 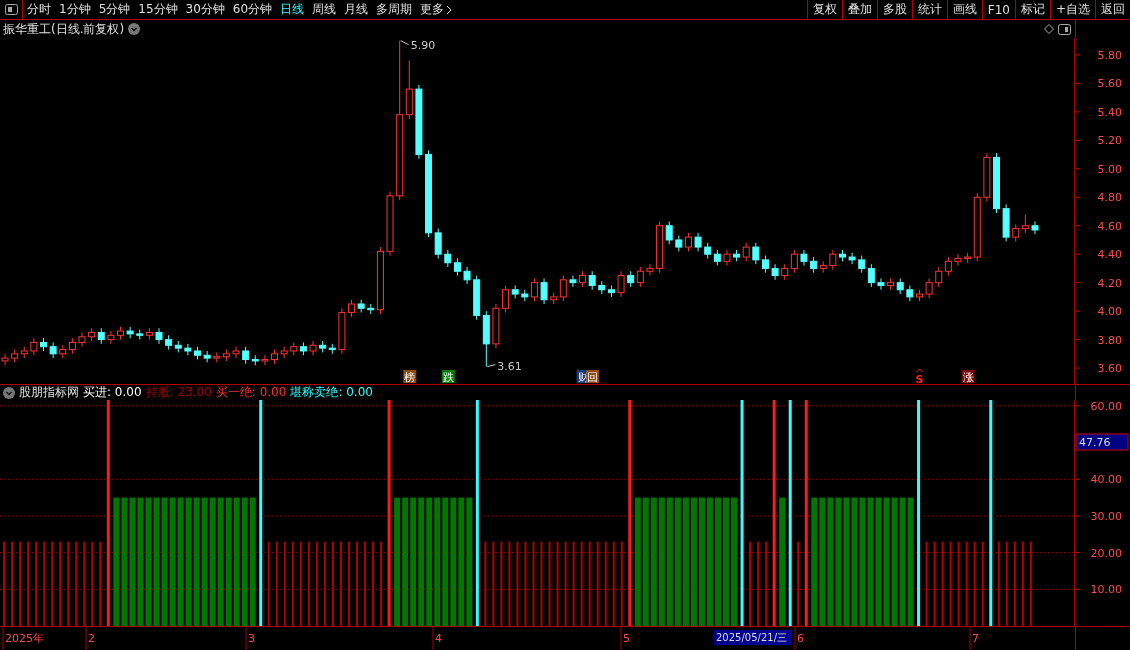 I want to click on event-marker: 榜, so click(x=410, y=377).